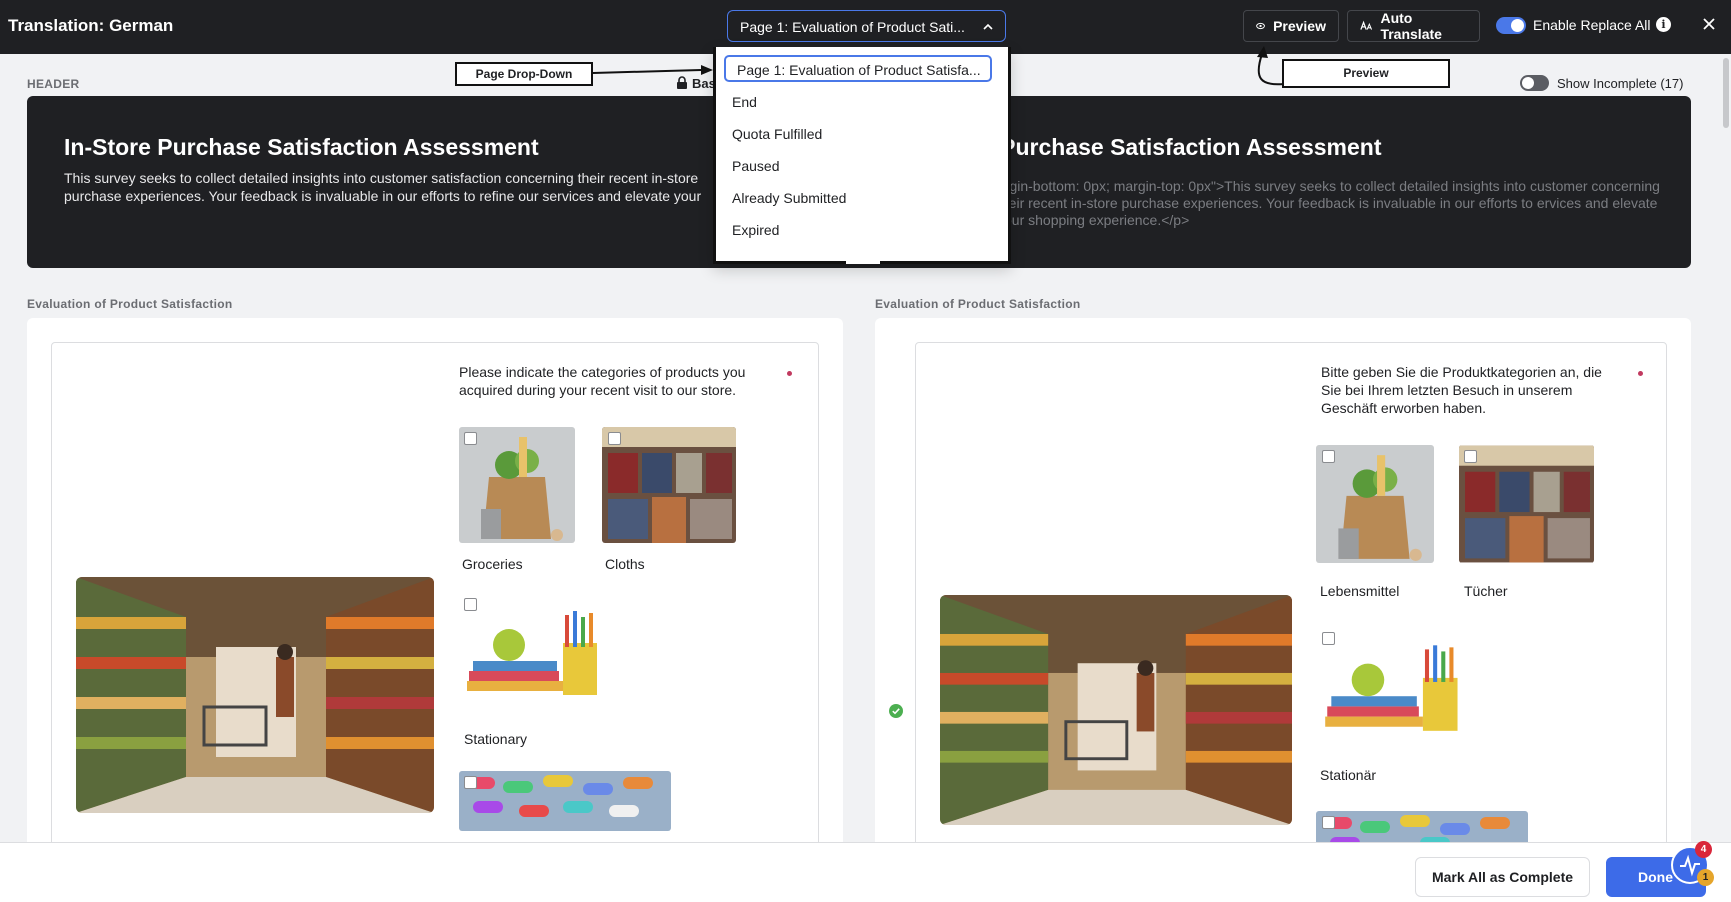 The image size is (1731, 902). What do you see at coordinates (625, 564) in the screenshot?
I see `option-label-cloths: Cloths` at bounding box center [625, 564].